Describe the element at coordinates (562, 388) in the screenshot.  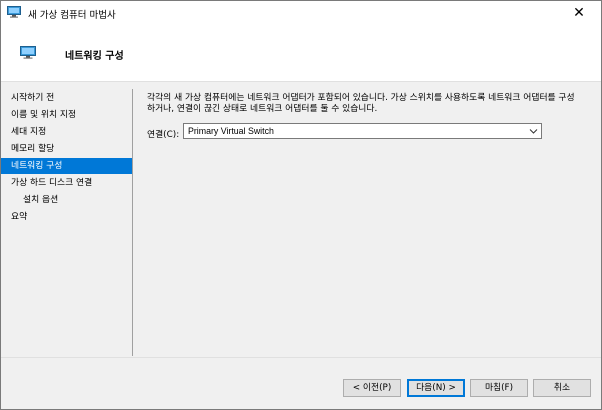
I see `cancel-button: 취소` at that location.